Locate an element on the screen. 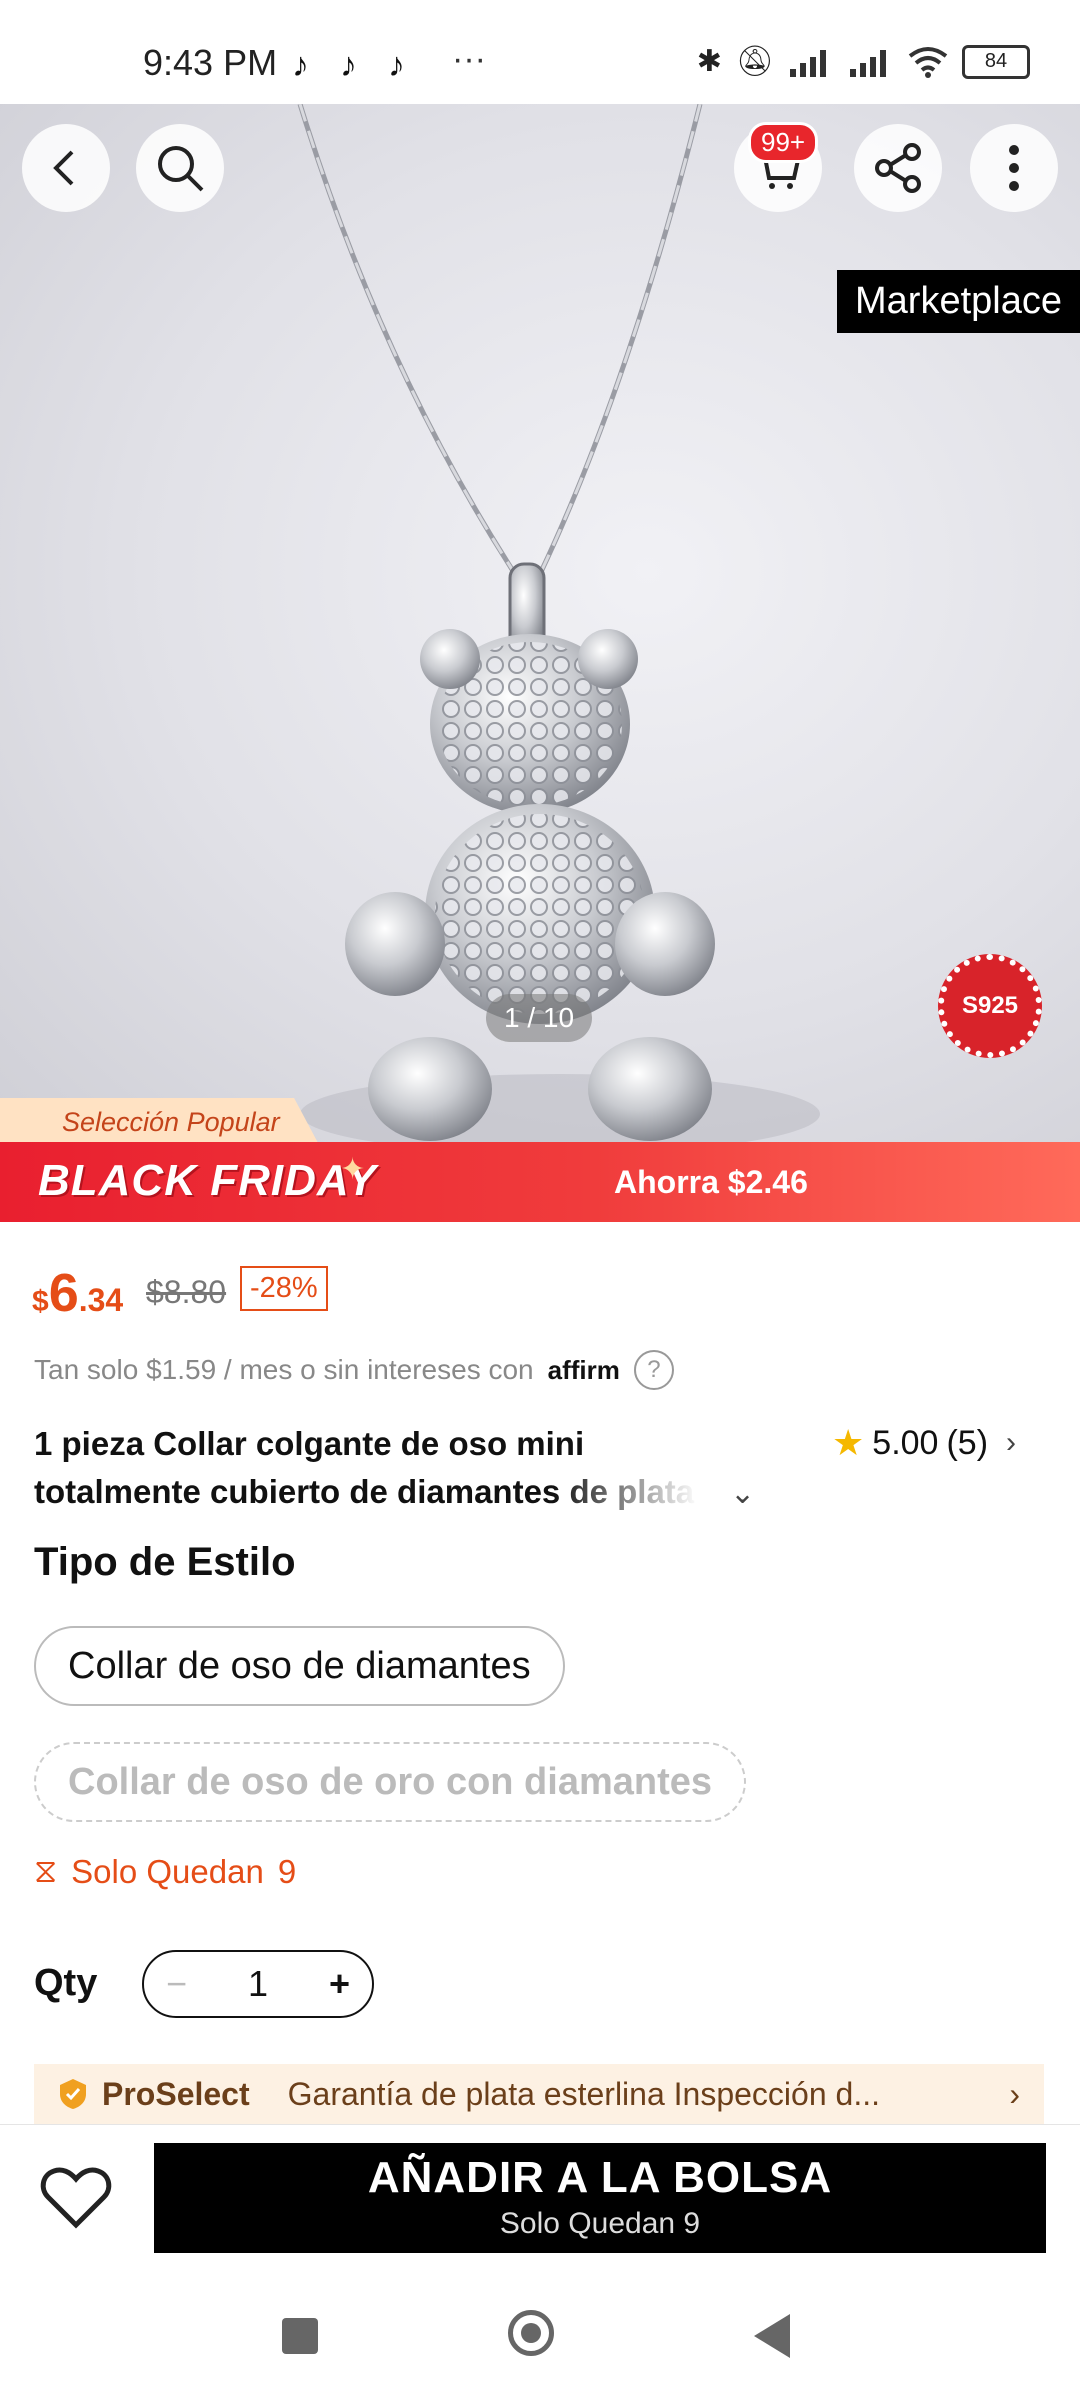 Image resolution: width=1080 pixels, height=2400 pixels. status-bar: 9:43 PM ♪ ♪ ♪ ··· ✱ 🔕︎ 84 is located at coordinates (540, 52).